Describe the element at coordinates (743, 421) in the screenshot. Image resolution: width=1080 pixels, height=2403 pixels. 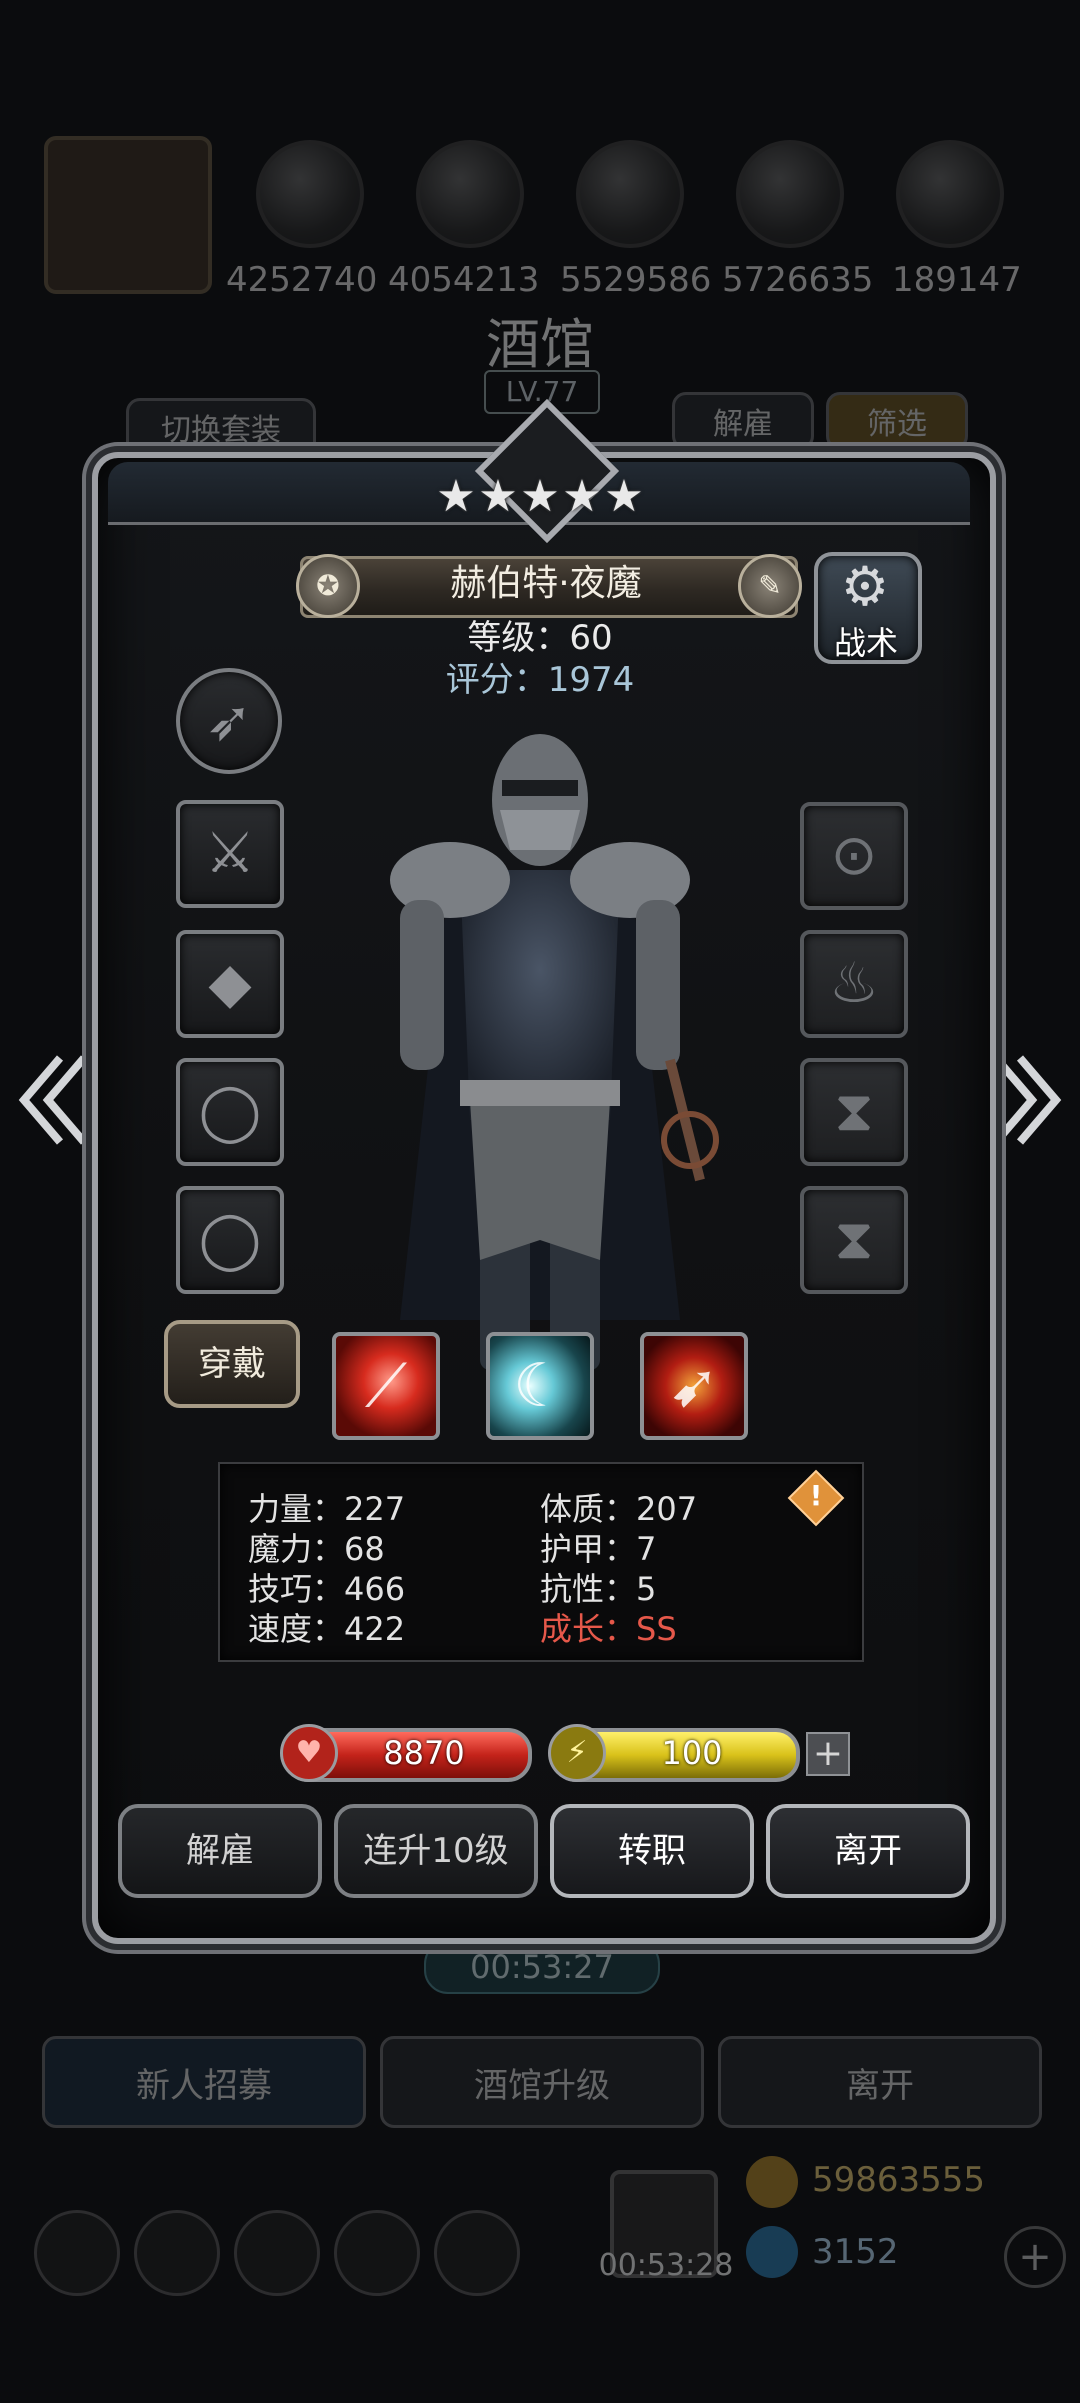
I see `dismiss-tab: 解雇` at that location.